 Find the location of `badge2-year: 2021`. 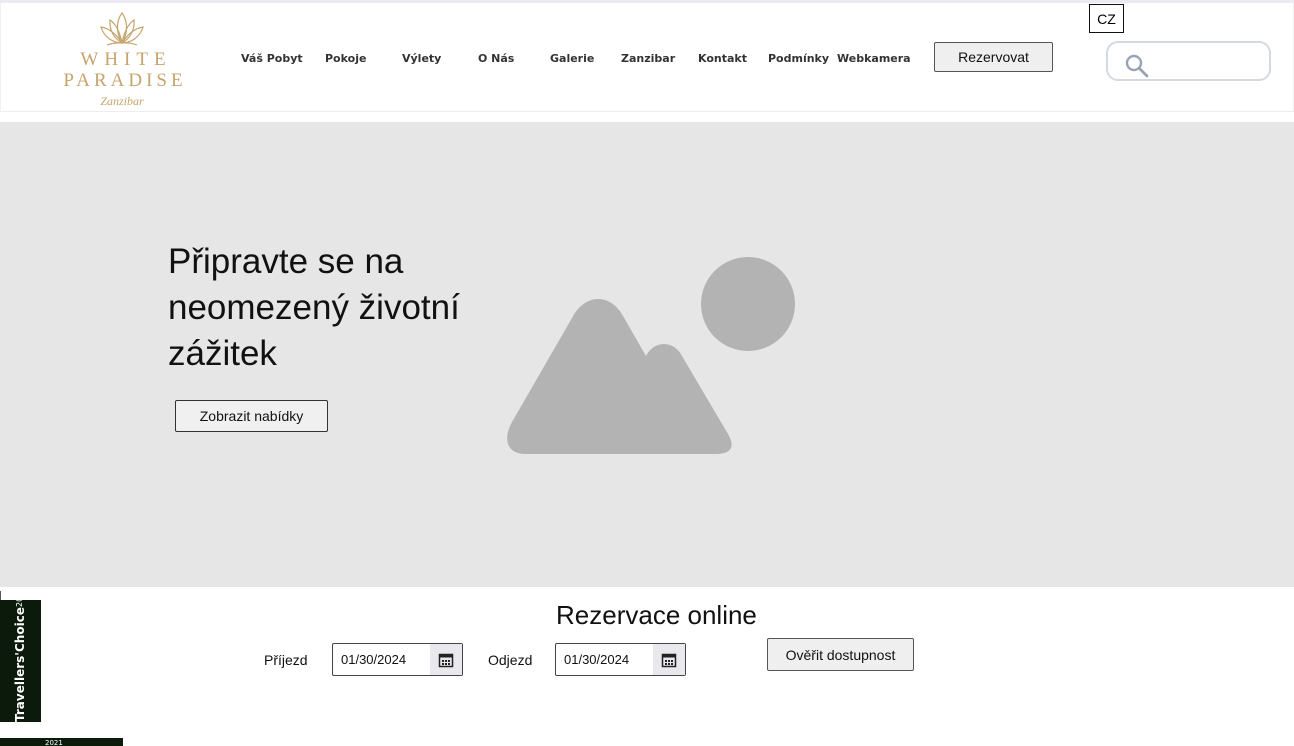

badge2-year: 2021 is located at coordinates (54, 742).